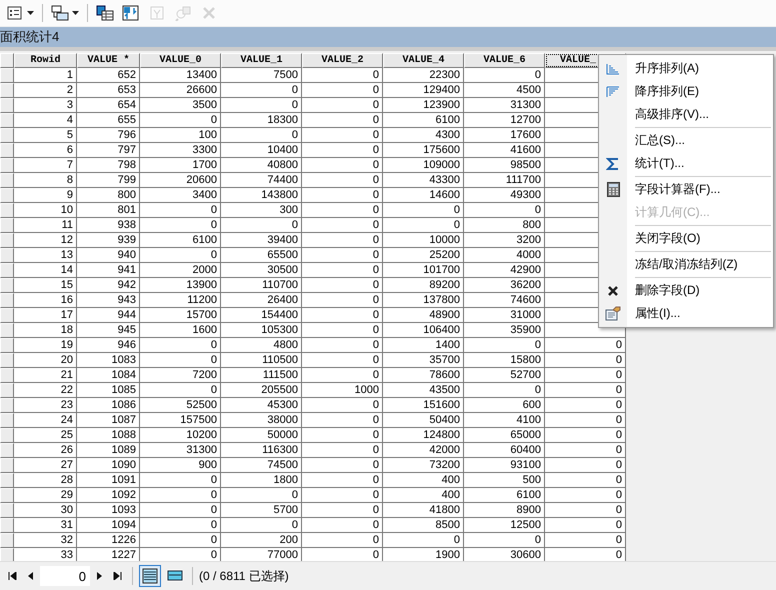 The image size is (776, 590). Describe the element at coordinates (108, 285) in the screenshot. I see `table-cell: 942` at that location.